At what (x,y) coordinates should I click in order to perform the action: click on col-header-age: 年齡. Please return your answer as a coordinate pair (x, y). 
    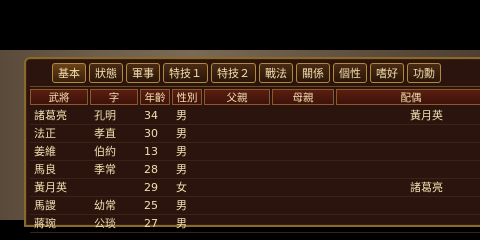
    Looking at the image, I should click on (155, 97).